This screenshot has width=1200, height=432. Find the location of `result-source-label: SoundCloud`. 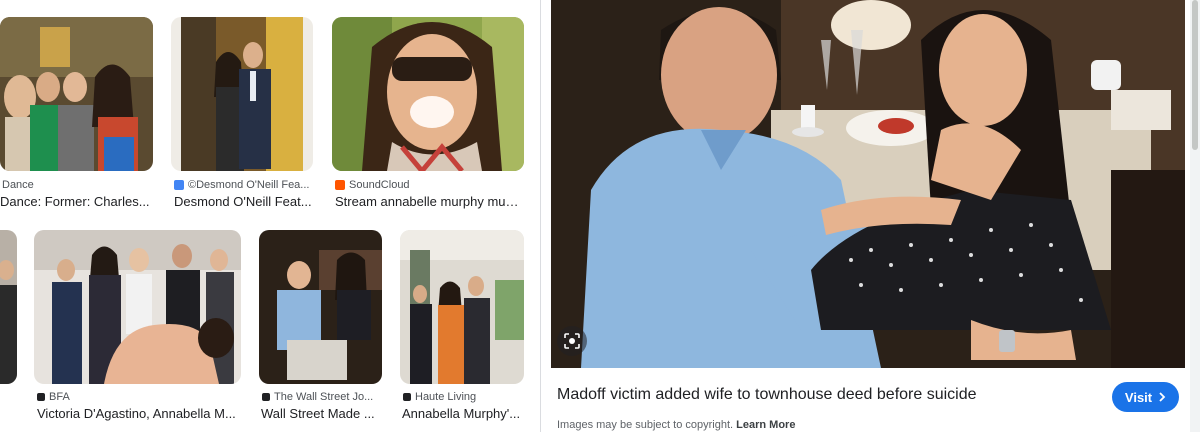

result-source-label: SoundCloud is located at coordinates (379, 185).